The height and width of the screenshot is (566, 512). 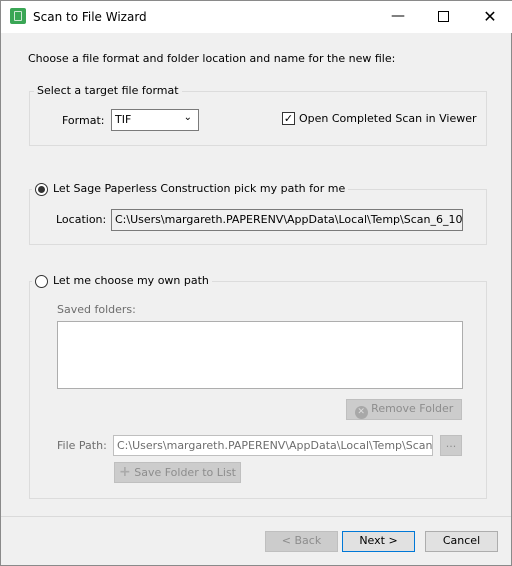 What do you see at coordinates (256, 17) in the screenshot?
I see `title-bar: Scan to File Wizard — ✕` at bounding box center [256, 17].